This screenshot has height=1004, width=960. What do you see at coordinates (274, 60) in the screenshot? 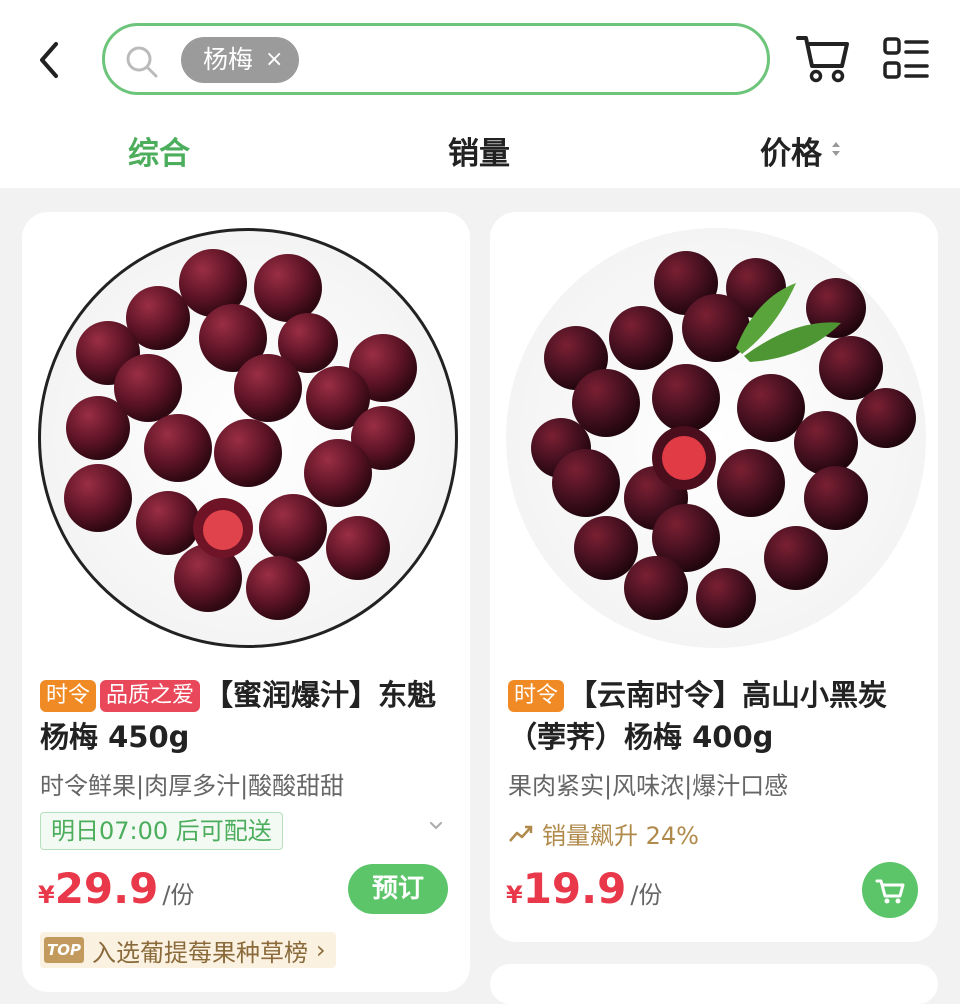
I see `clear-chip-icon: ×` at bounding box center [274, 60].